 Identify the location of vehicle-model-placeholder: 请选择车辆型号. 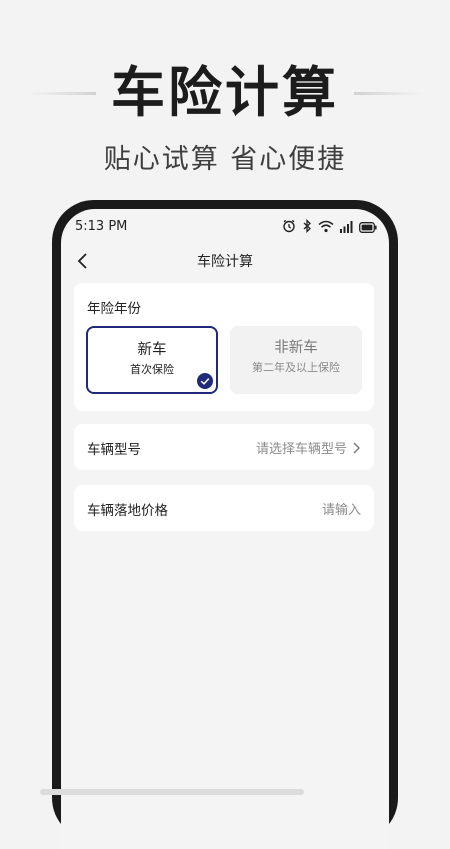
(301, 449).